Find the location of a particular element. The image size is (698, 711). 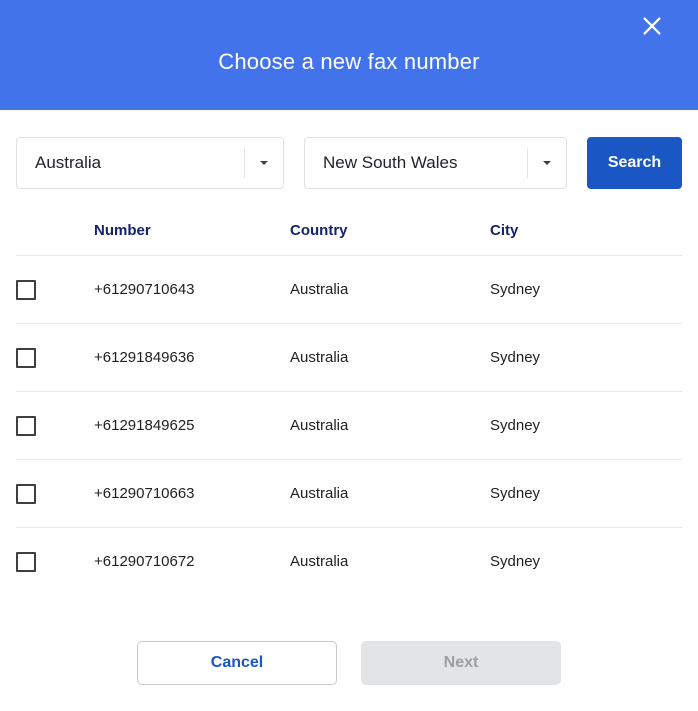

column-header-select is located at coordinates (55, 239).